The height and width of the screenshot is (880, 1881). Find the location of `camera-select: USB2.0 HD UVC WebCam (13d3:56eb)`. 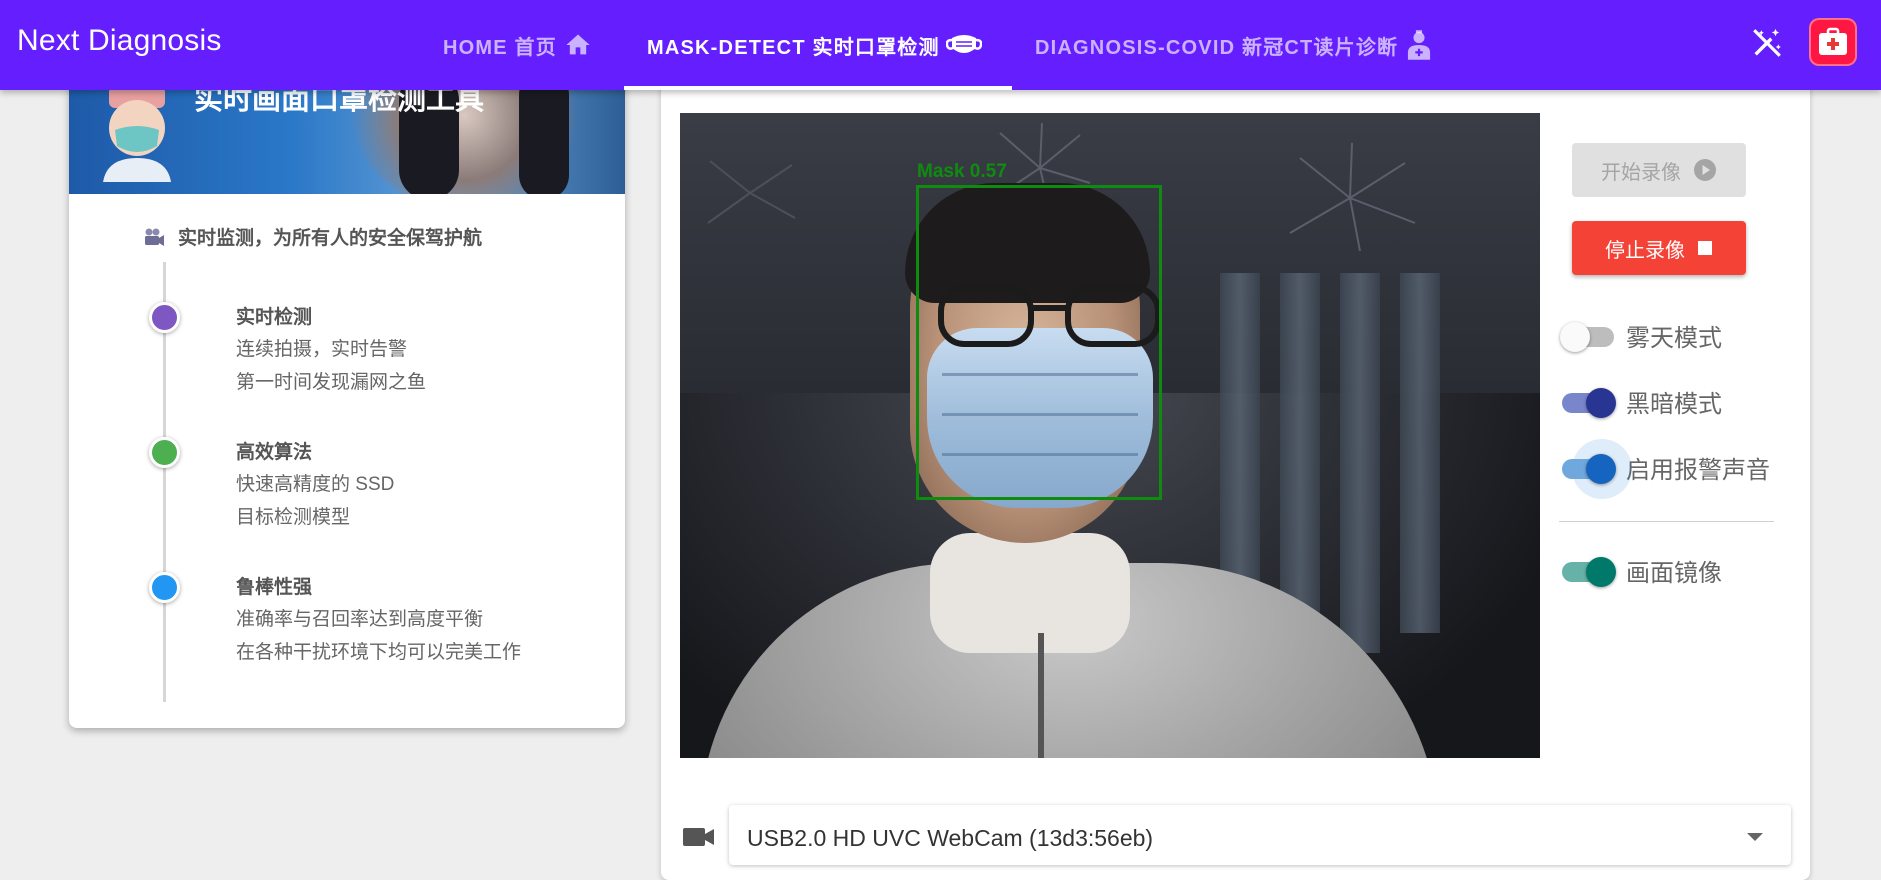

camera-select: USB2.0 HD UVC WebCam (13d3:56eb) is located at coordinates (1260, 835).